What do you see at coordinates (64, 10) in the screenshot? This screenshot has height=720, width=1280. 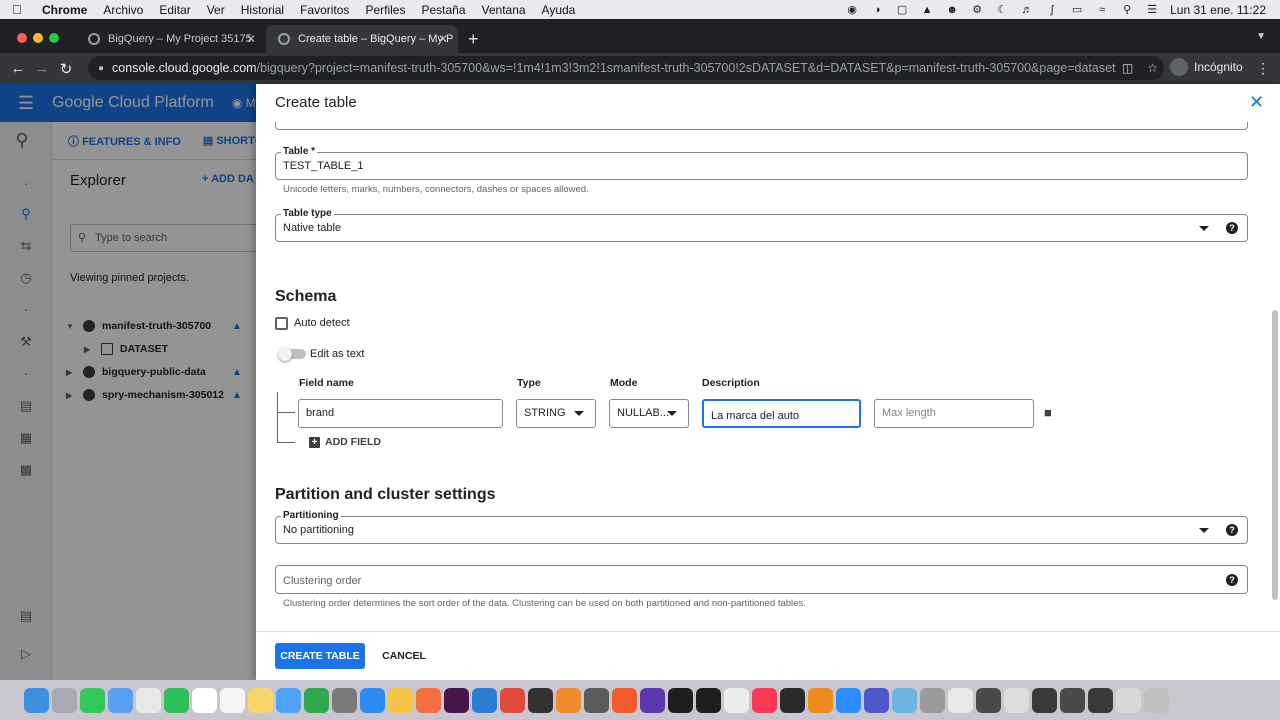 I see `menu-app-name: Chrome` at bounding box center [64, 10].